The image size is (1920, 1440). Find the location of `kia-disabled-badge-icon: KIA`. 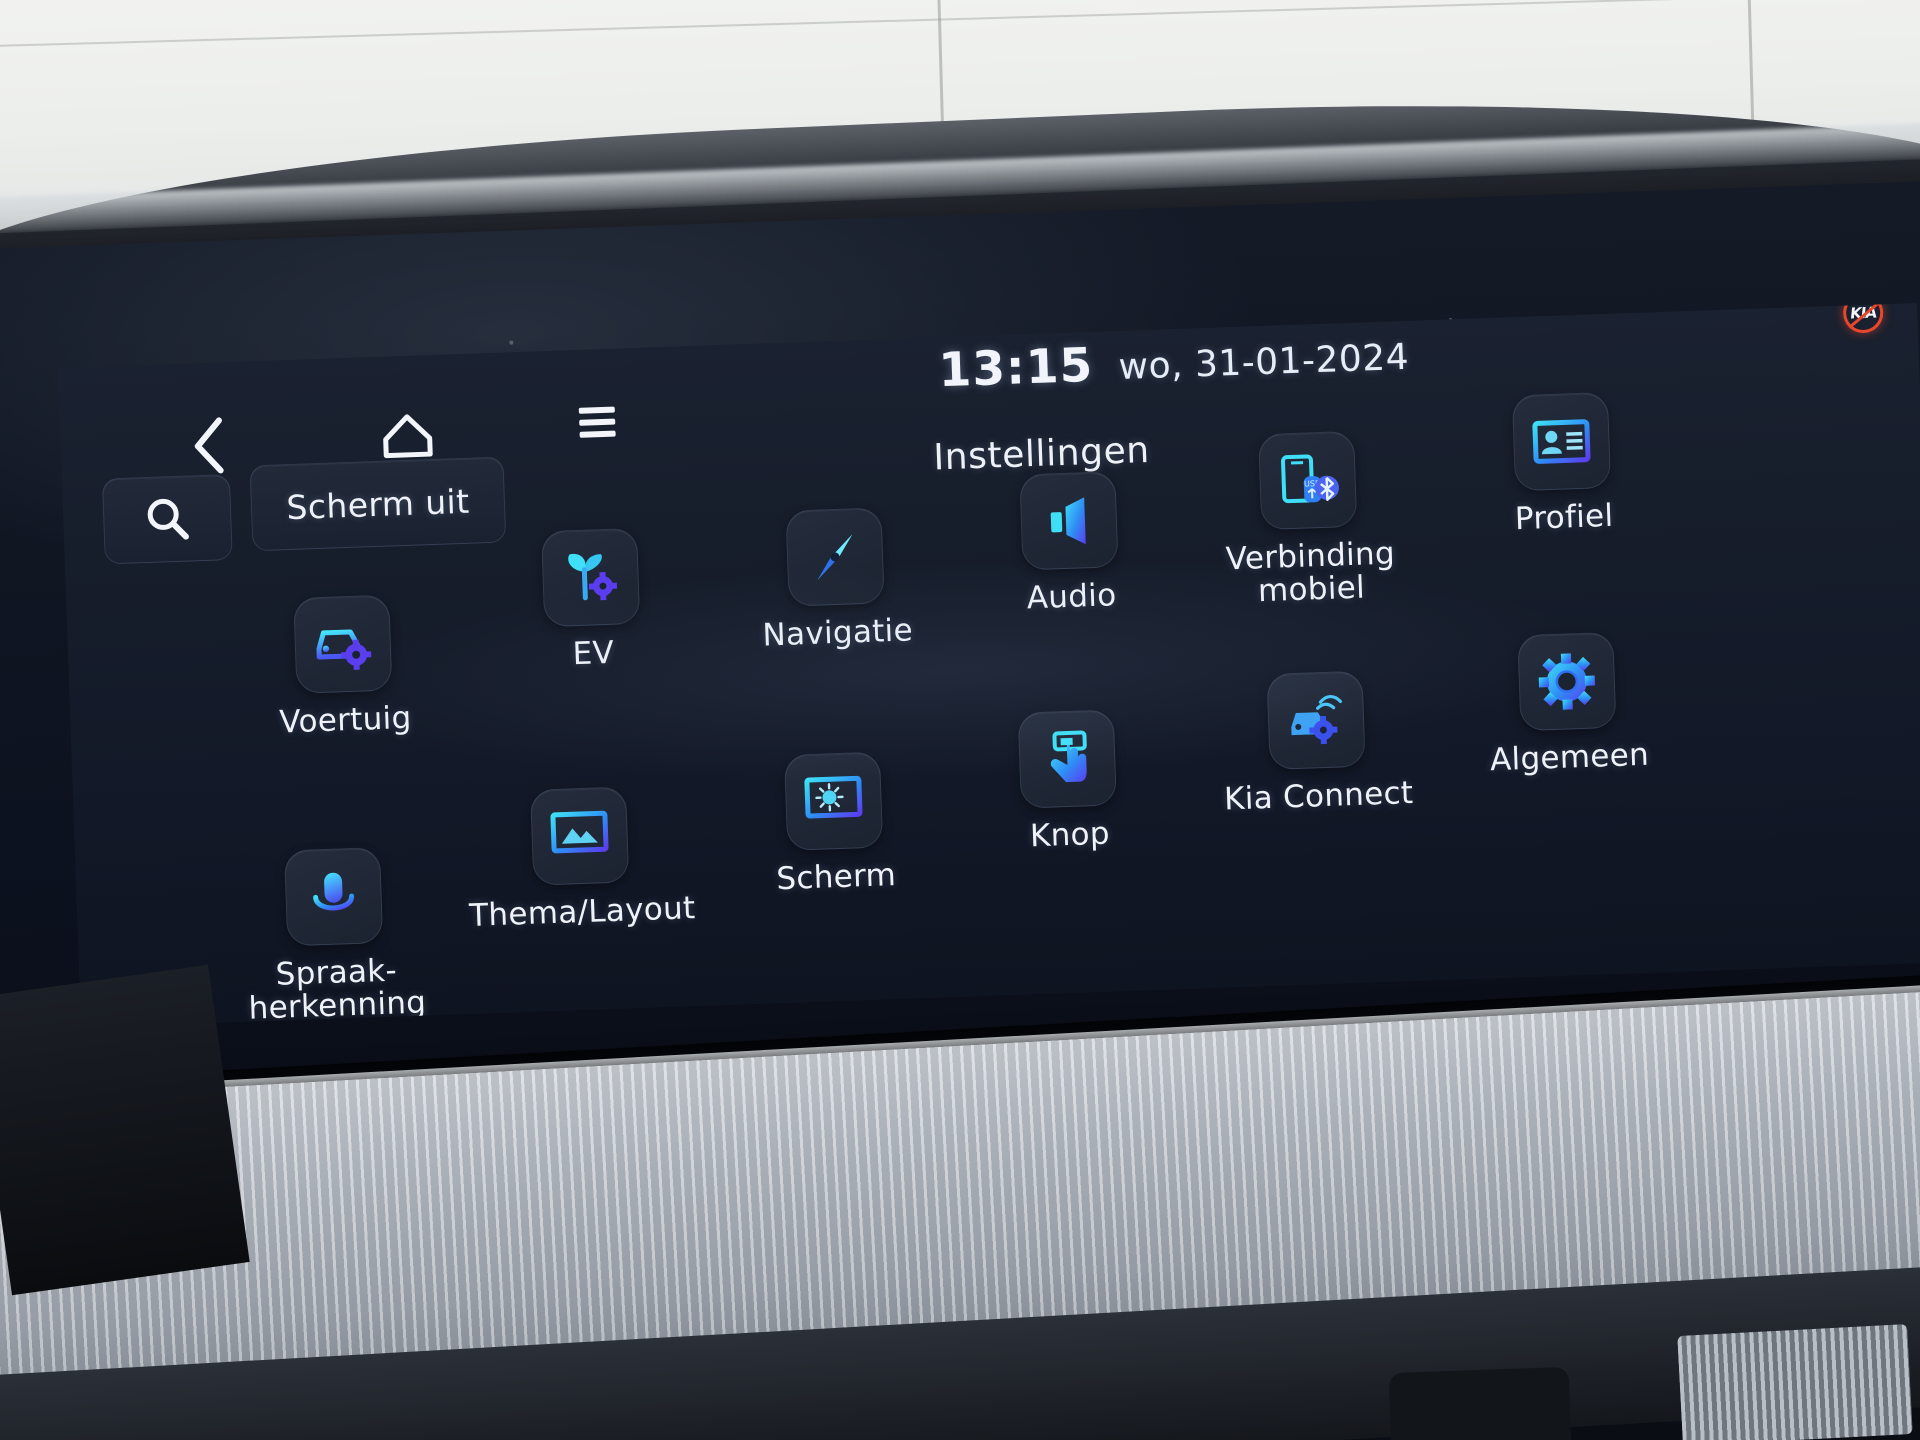

kia-disabled-badge-icon: KIA is located at coordinates (1863, 318).